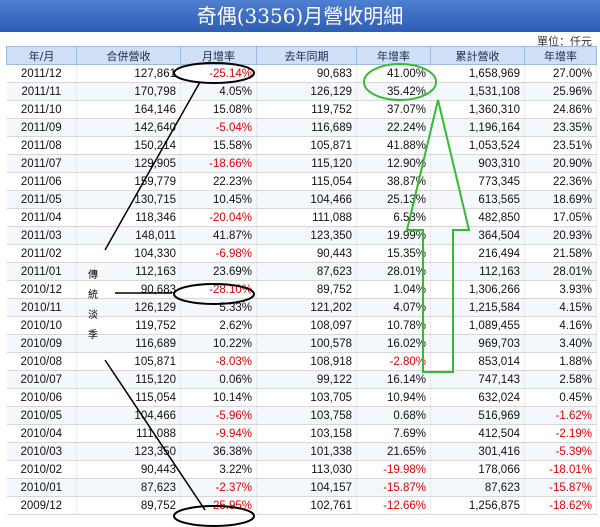 The height and width of the screenshot is (527, 600). What do you see at coordinates (393, 415) in the screenshot?
I see `value-cell: 0.68%` at bounding box center [393, 415].